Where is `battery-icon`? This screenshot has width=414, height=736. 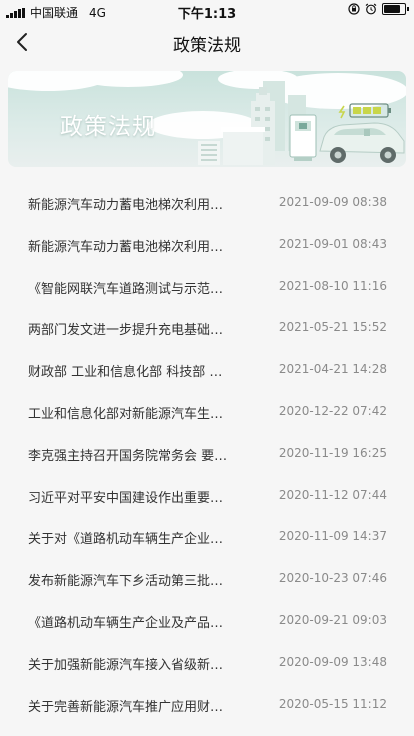
battery-icon is located at coordinates (395, 9).